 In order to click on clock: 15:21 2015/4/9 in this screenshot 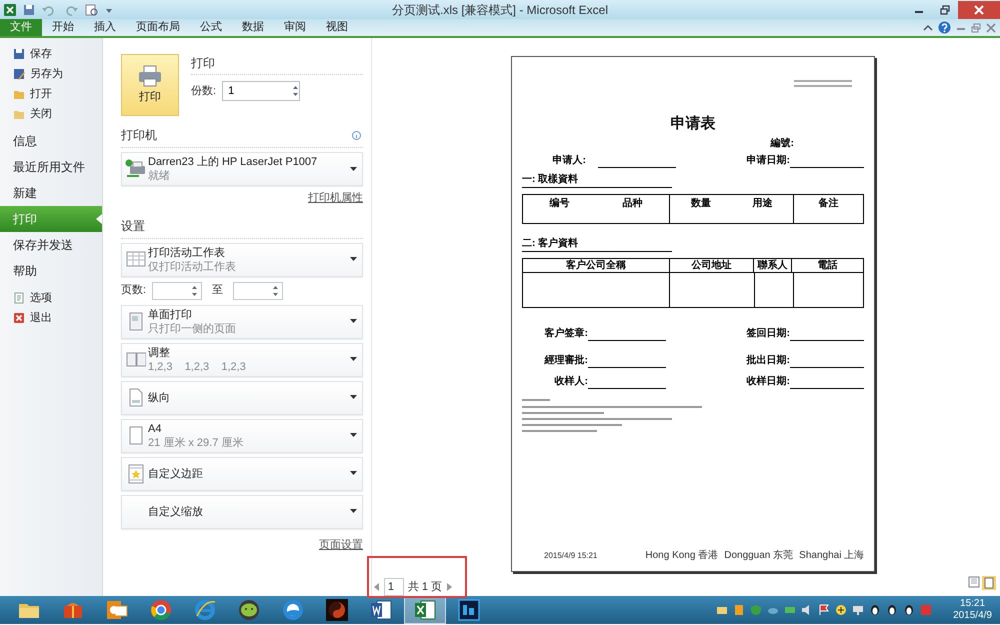, I will do `click(972, 610)`.